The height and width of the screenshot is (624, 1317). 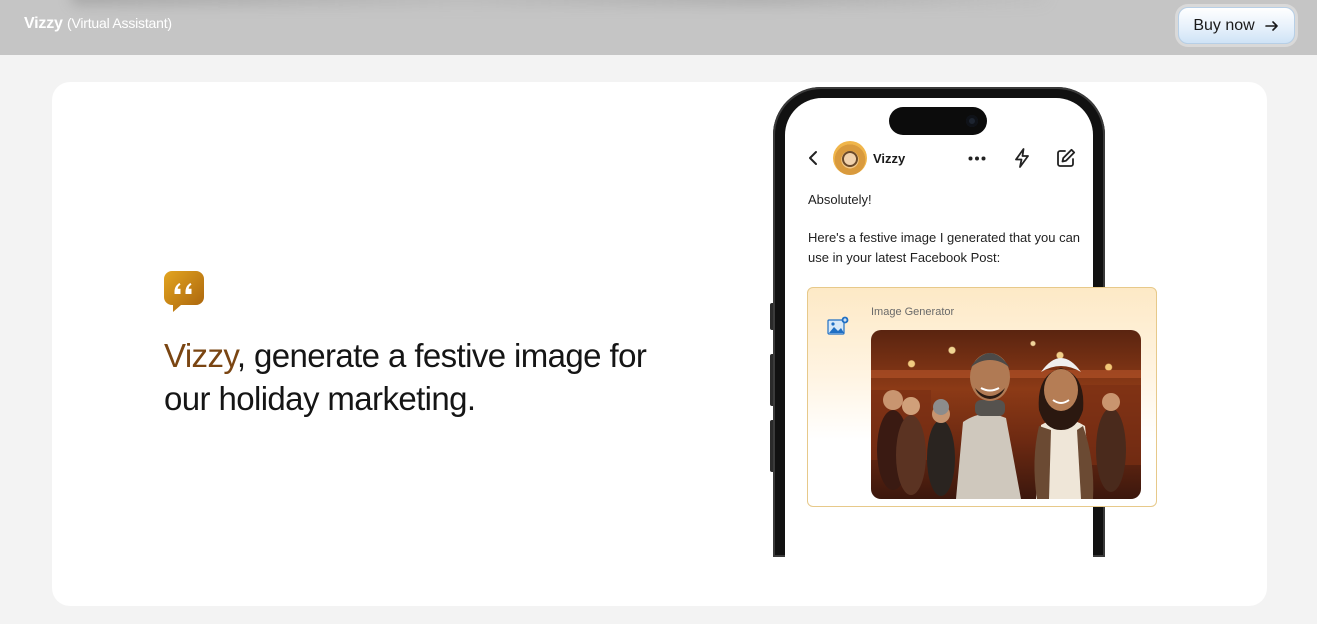 I want to click on image-generator-card: Image Generator, so click(x=982, y=397).